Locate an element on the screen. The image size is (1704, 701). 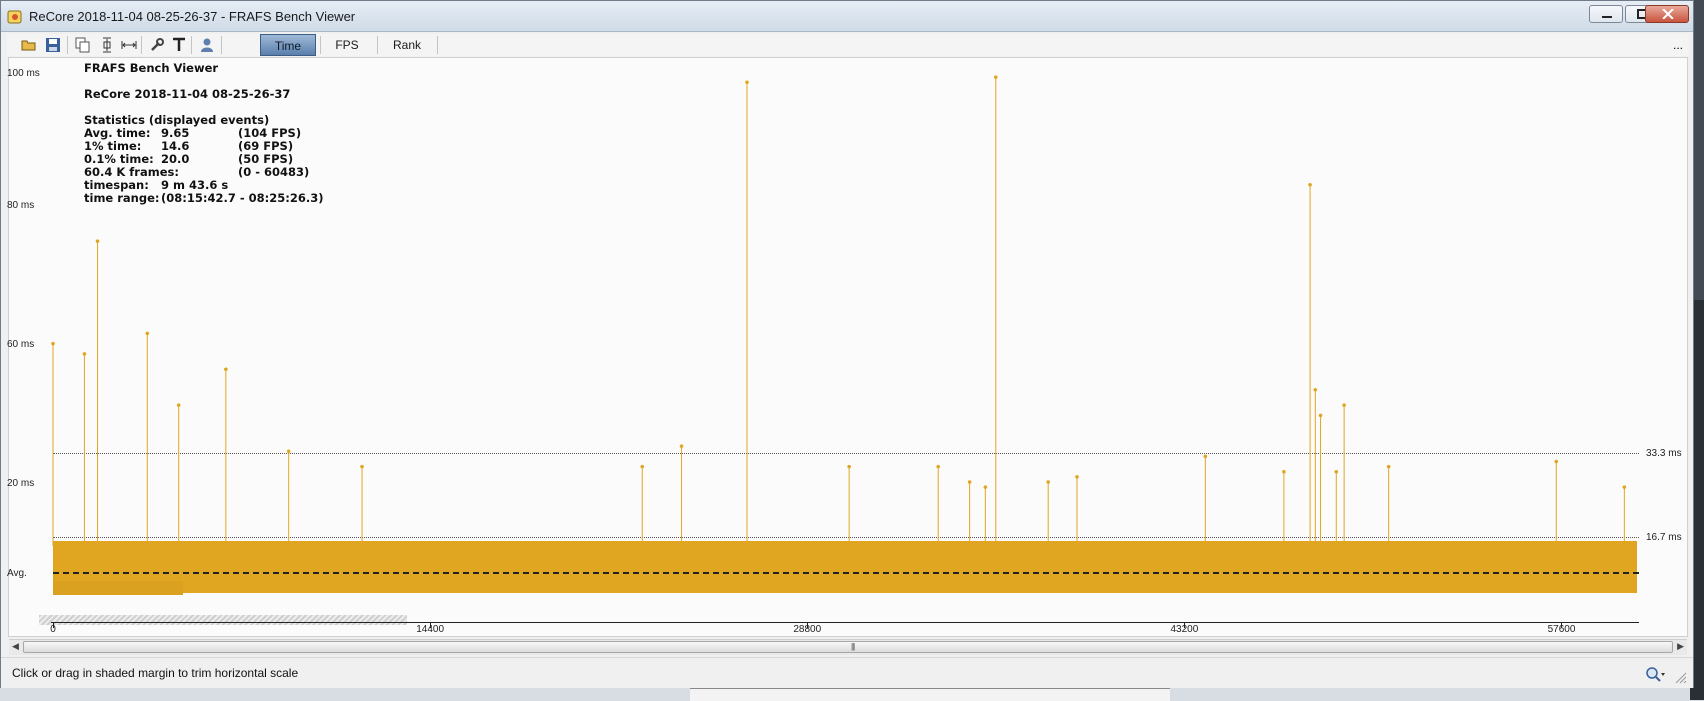
x-tick-label: 0 is located at coordinates (53, 629).